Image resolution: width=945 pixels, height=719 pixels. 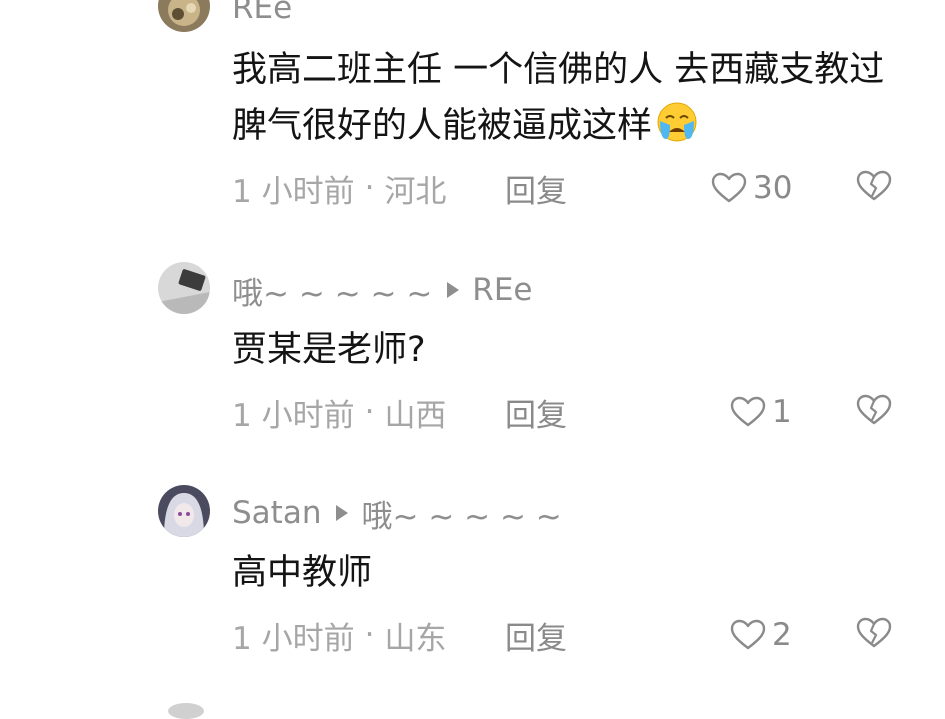 I want to click on author-name: REe, so click(x=262, y=13).